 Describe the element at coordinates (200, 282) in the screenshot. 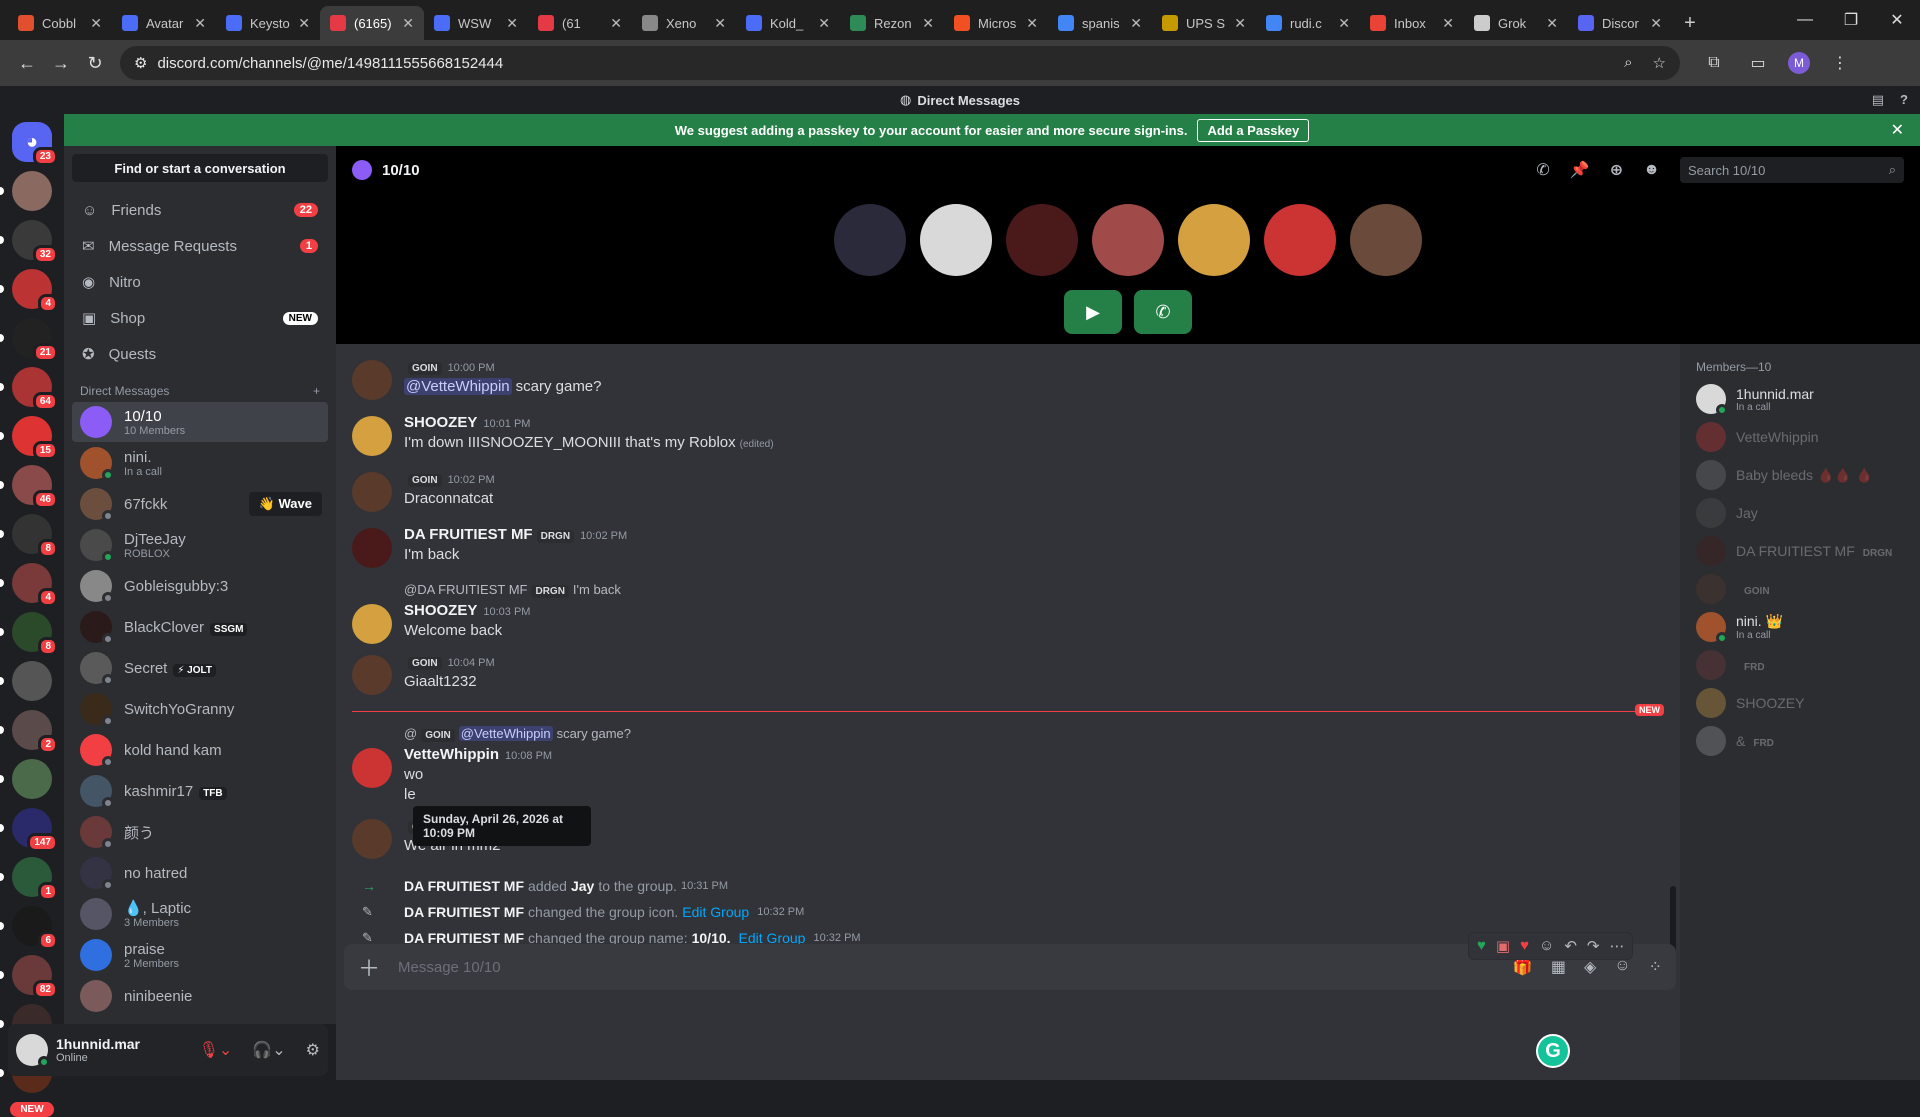

I see `nav-item-nitro: ◉ Nitro` at that location.